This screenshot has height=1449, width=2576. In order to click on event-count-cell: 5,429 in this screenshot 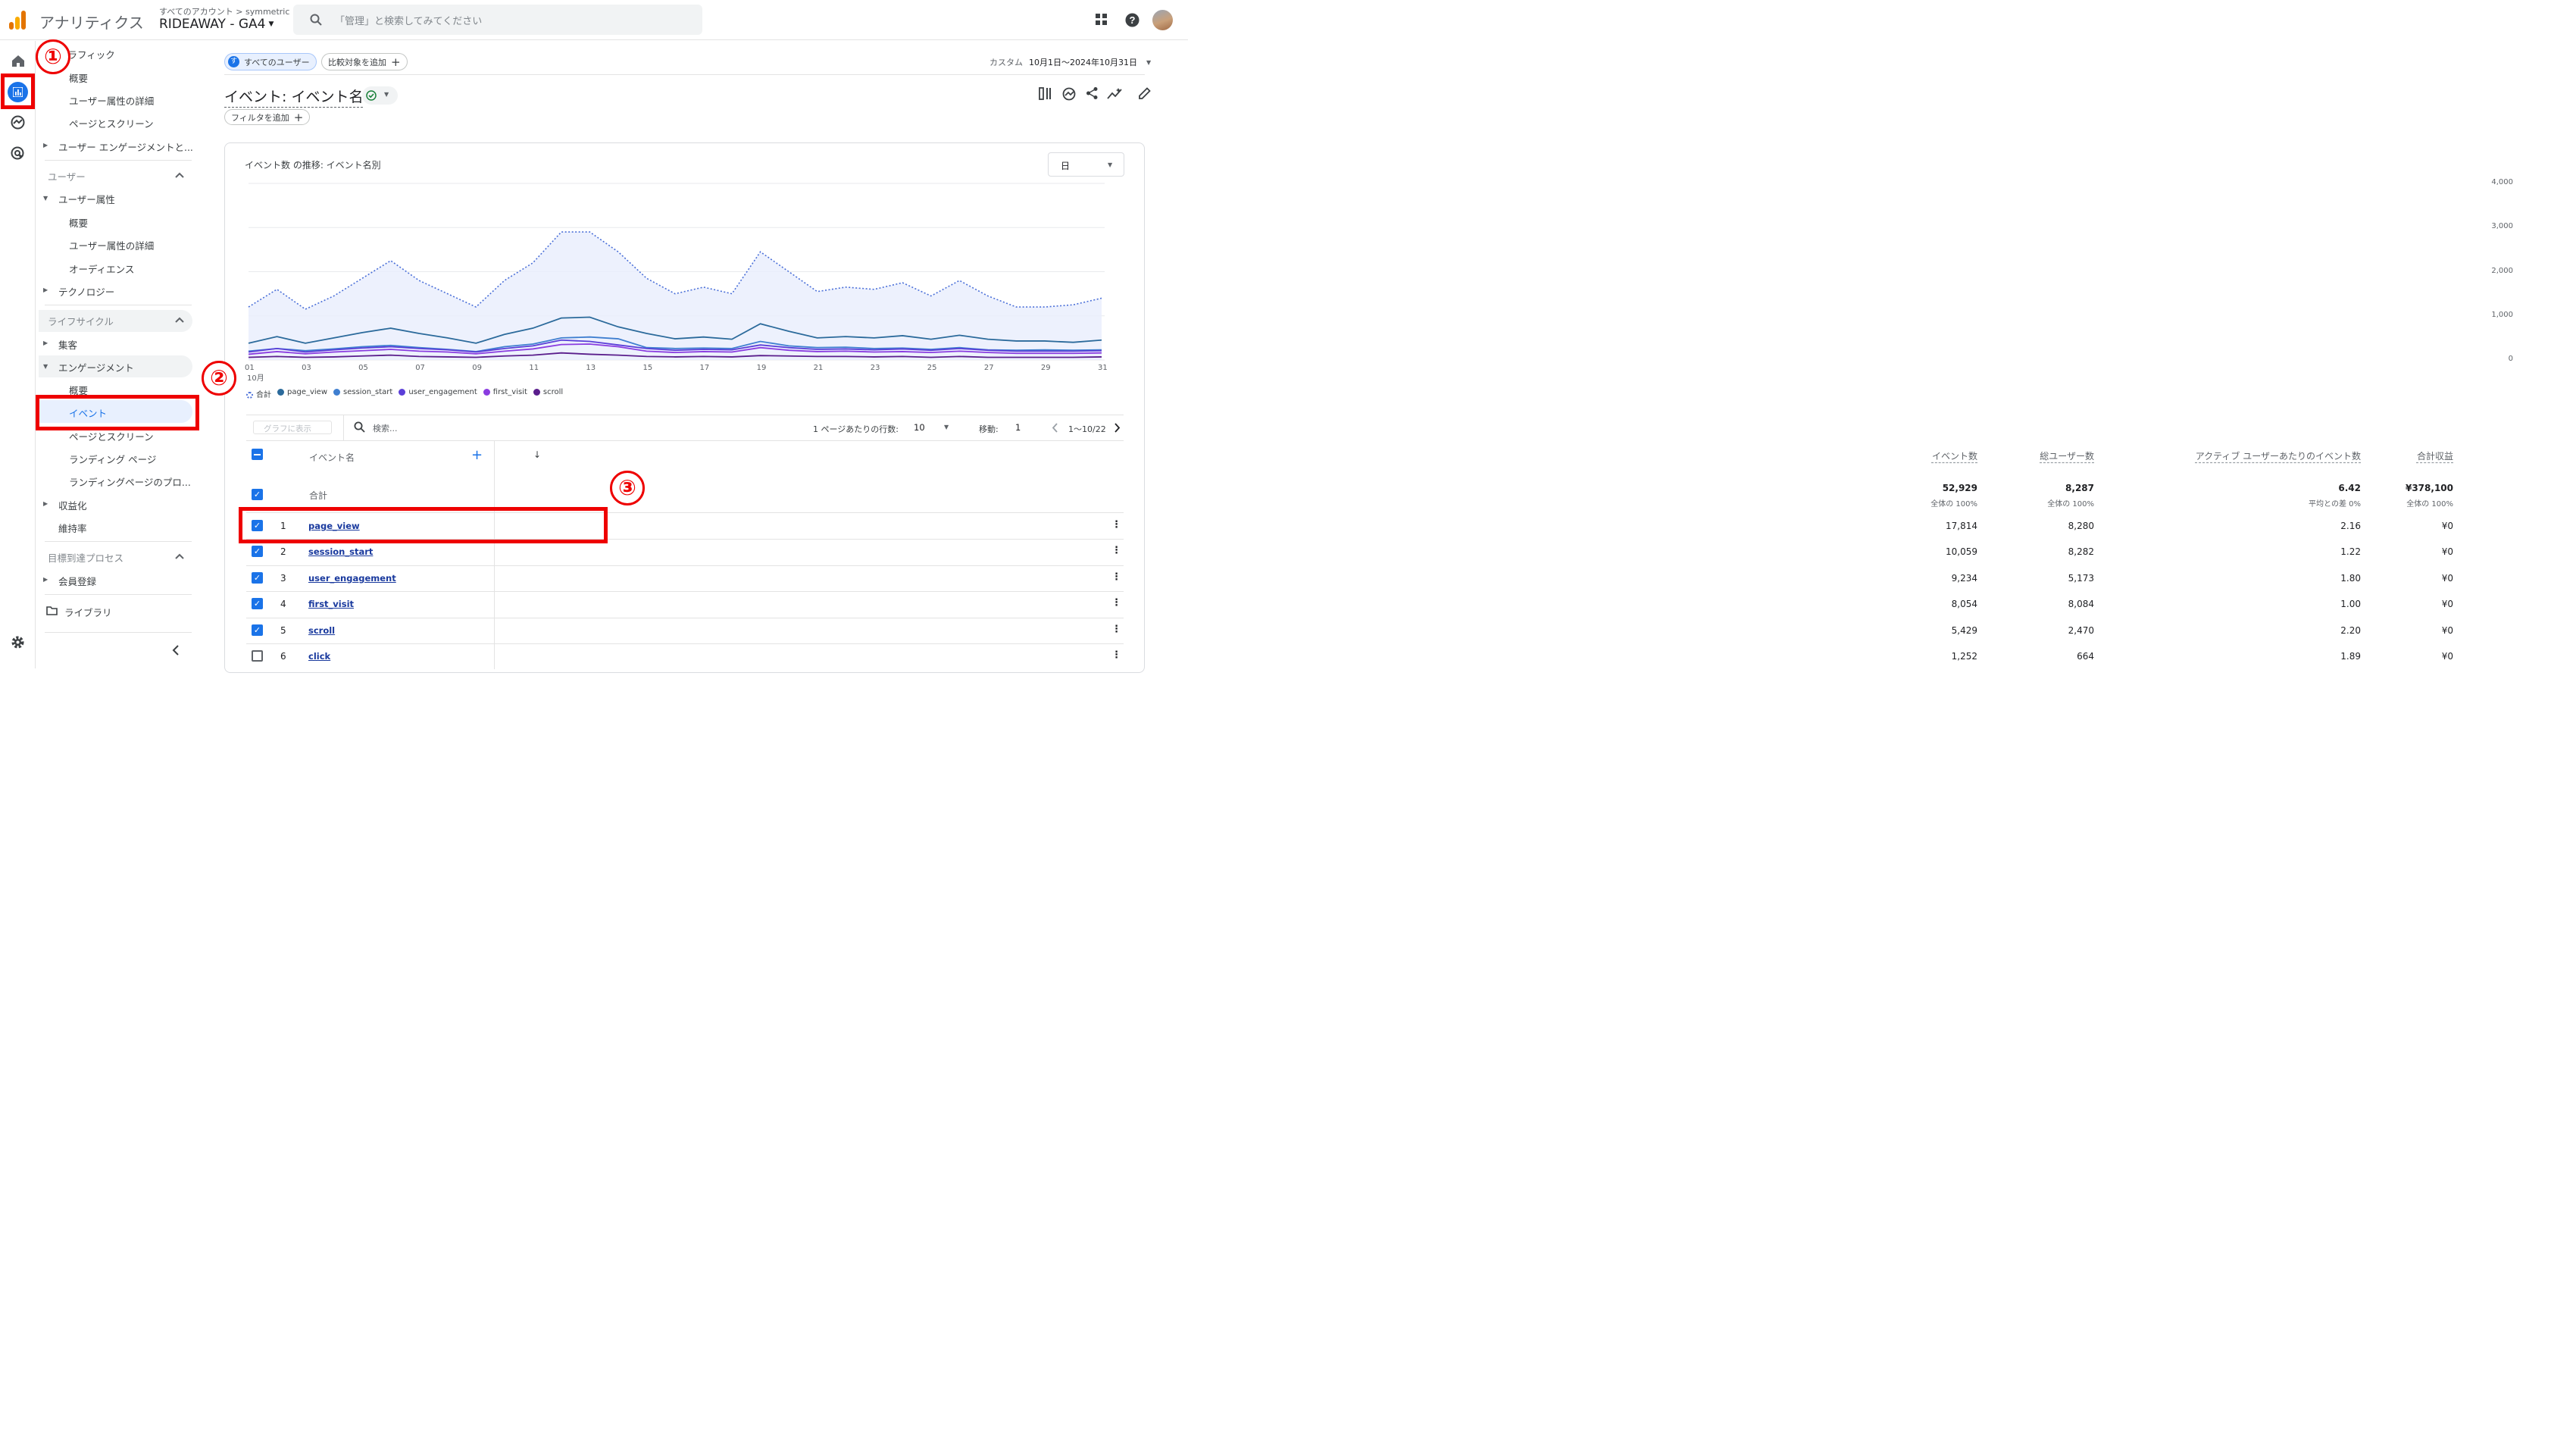, I will do `click(1964, 630)`.